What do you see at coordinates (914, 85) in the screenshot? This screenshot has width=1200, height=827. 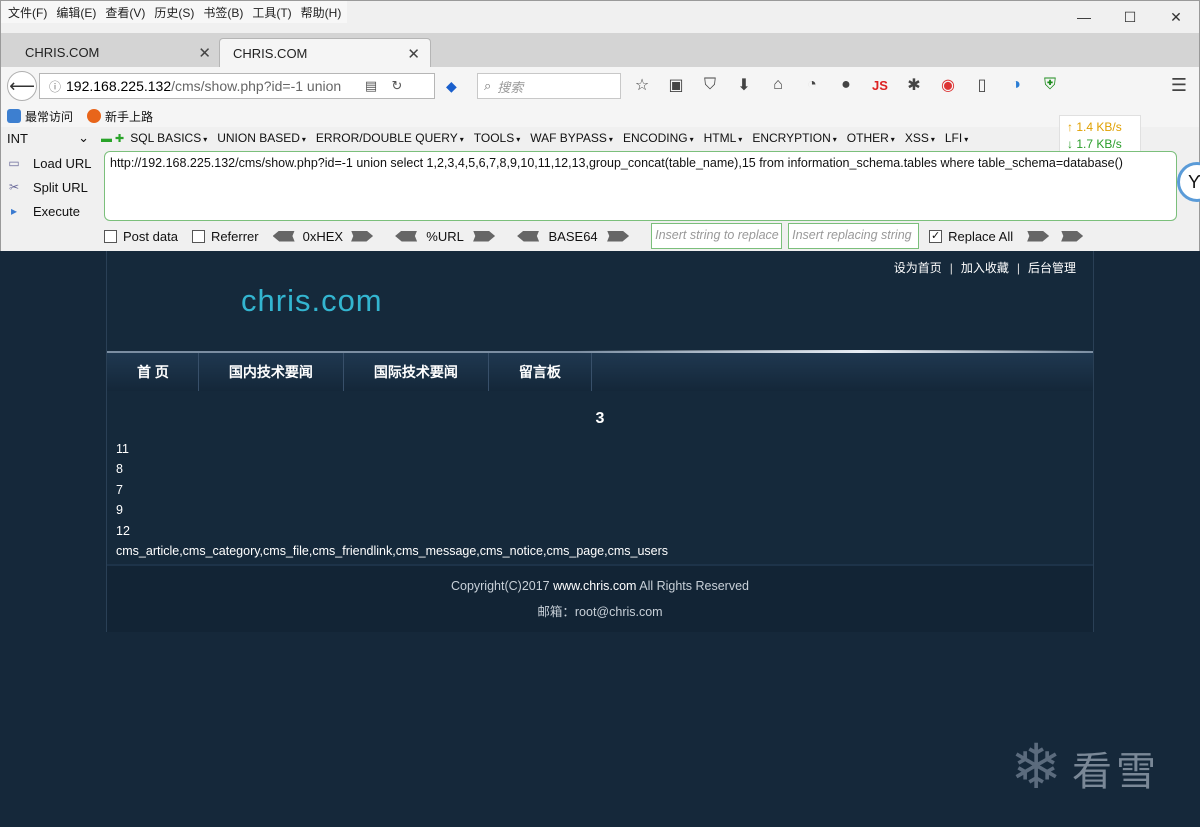 I see `bug-icon: ✱` at bounding box center [914, 85].